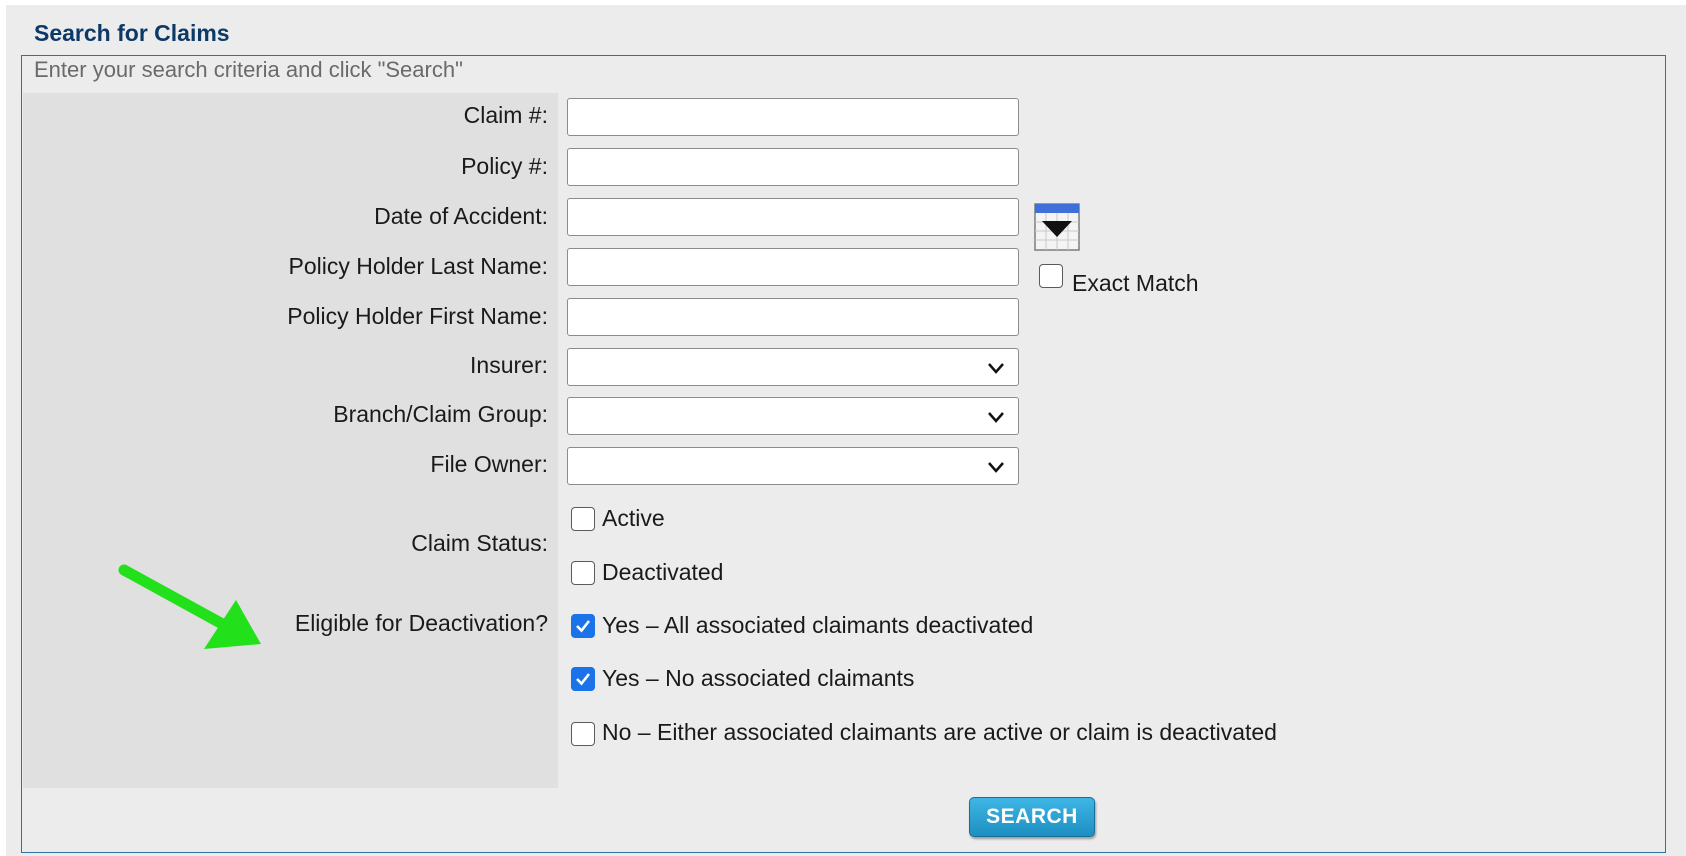  Describe the element at coordinates (489, 464) in the screenshot. I see `file-owner-label: File Owner:` at that location.